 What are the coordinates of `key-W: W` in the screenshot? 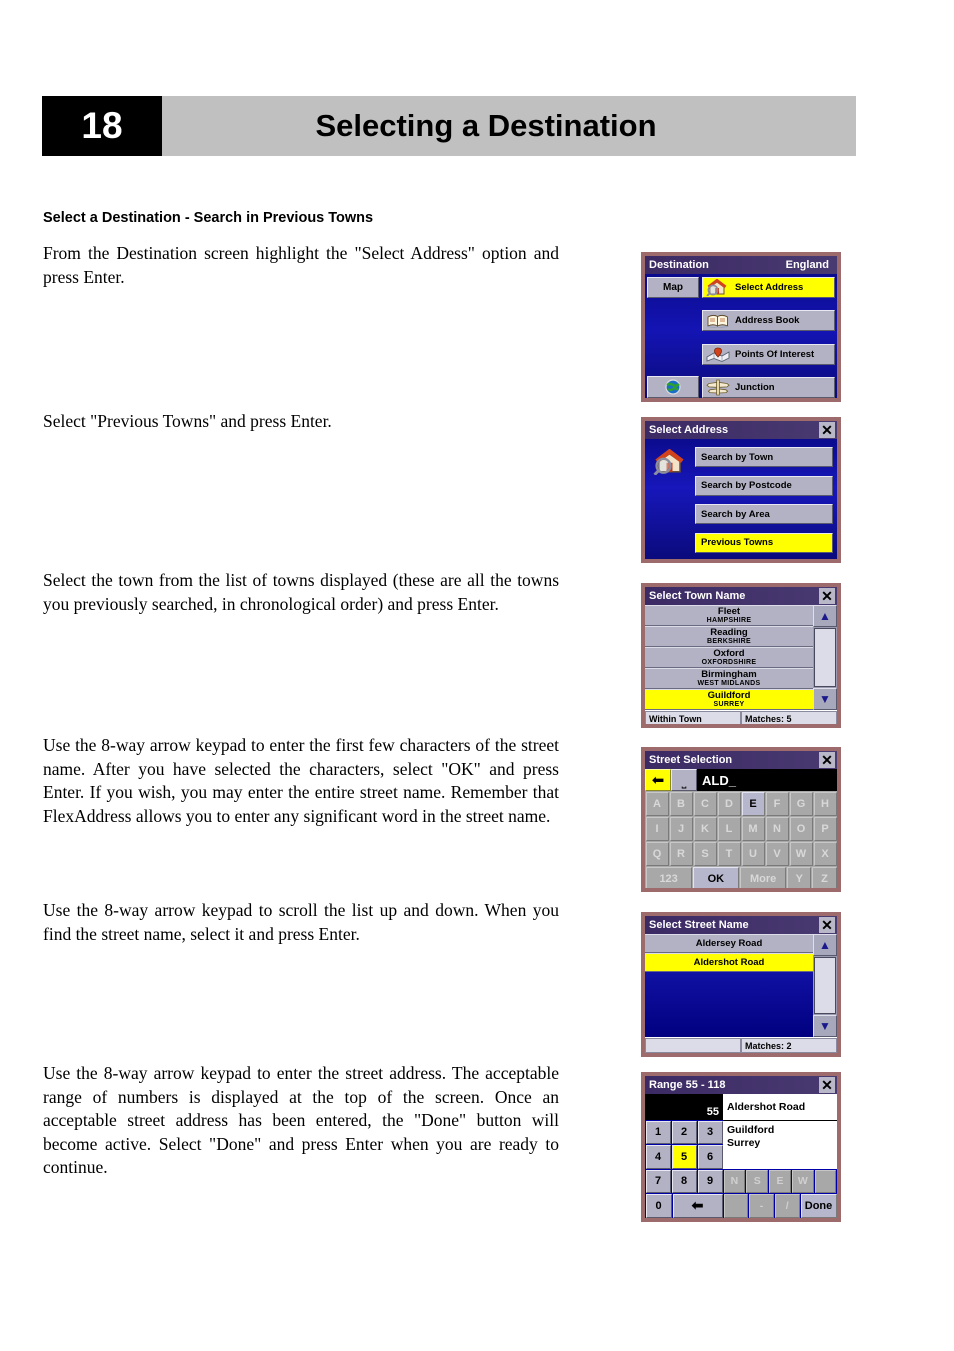 It's located at (801, 853).